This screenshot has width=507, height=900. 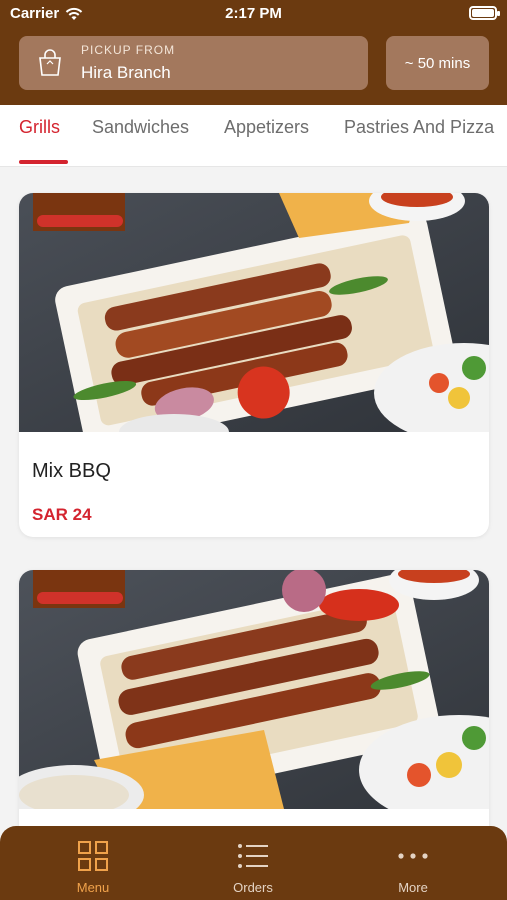 I want to click on item-price: SAR 24, so click(x=62, y=514).